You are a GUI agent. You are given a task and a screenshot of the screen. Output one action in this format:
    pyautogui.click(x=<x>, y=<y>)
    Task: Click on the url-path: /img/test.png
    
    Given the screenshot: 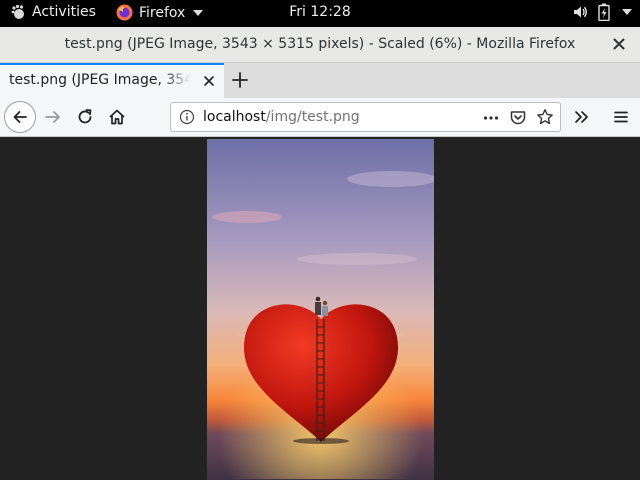 What is the action you would take?
    pyautogui.click(x=312, y=117)
    